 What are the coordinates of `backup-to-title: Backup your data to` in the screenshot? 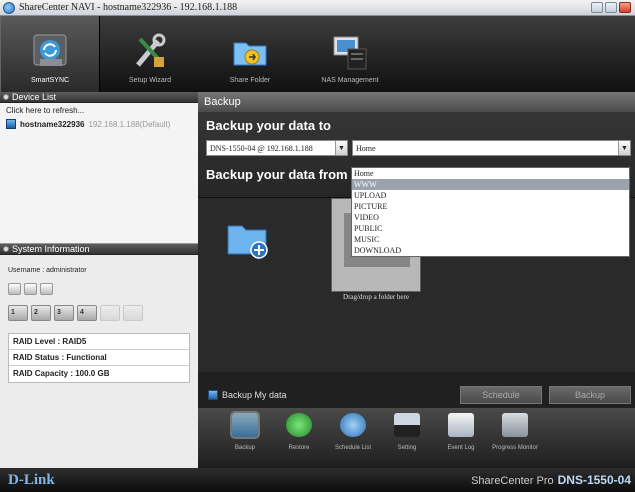 It's located at (268, 125).